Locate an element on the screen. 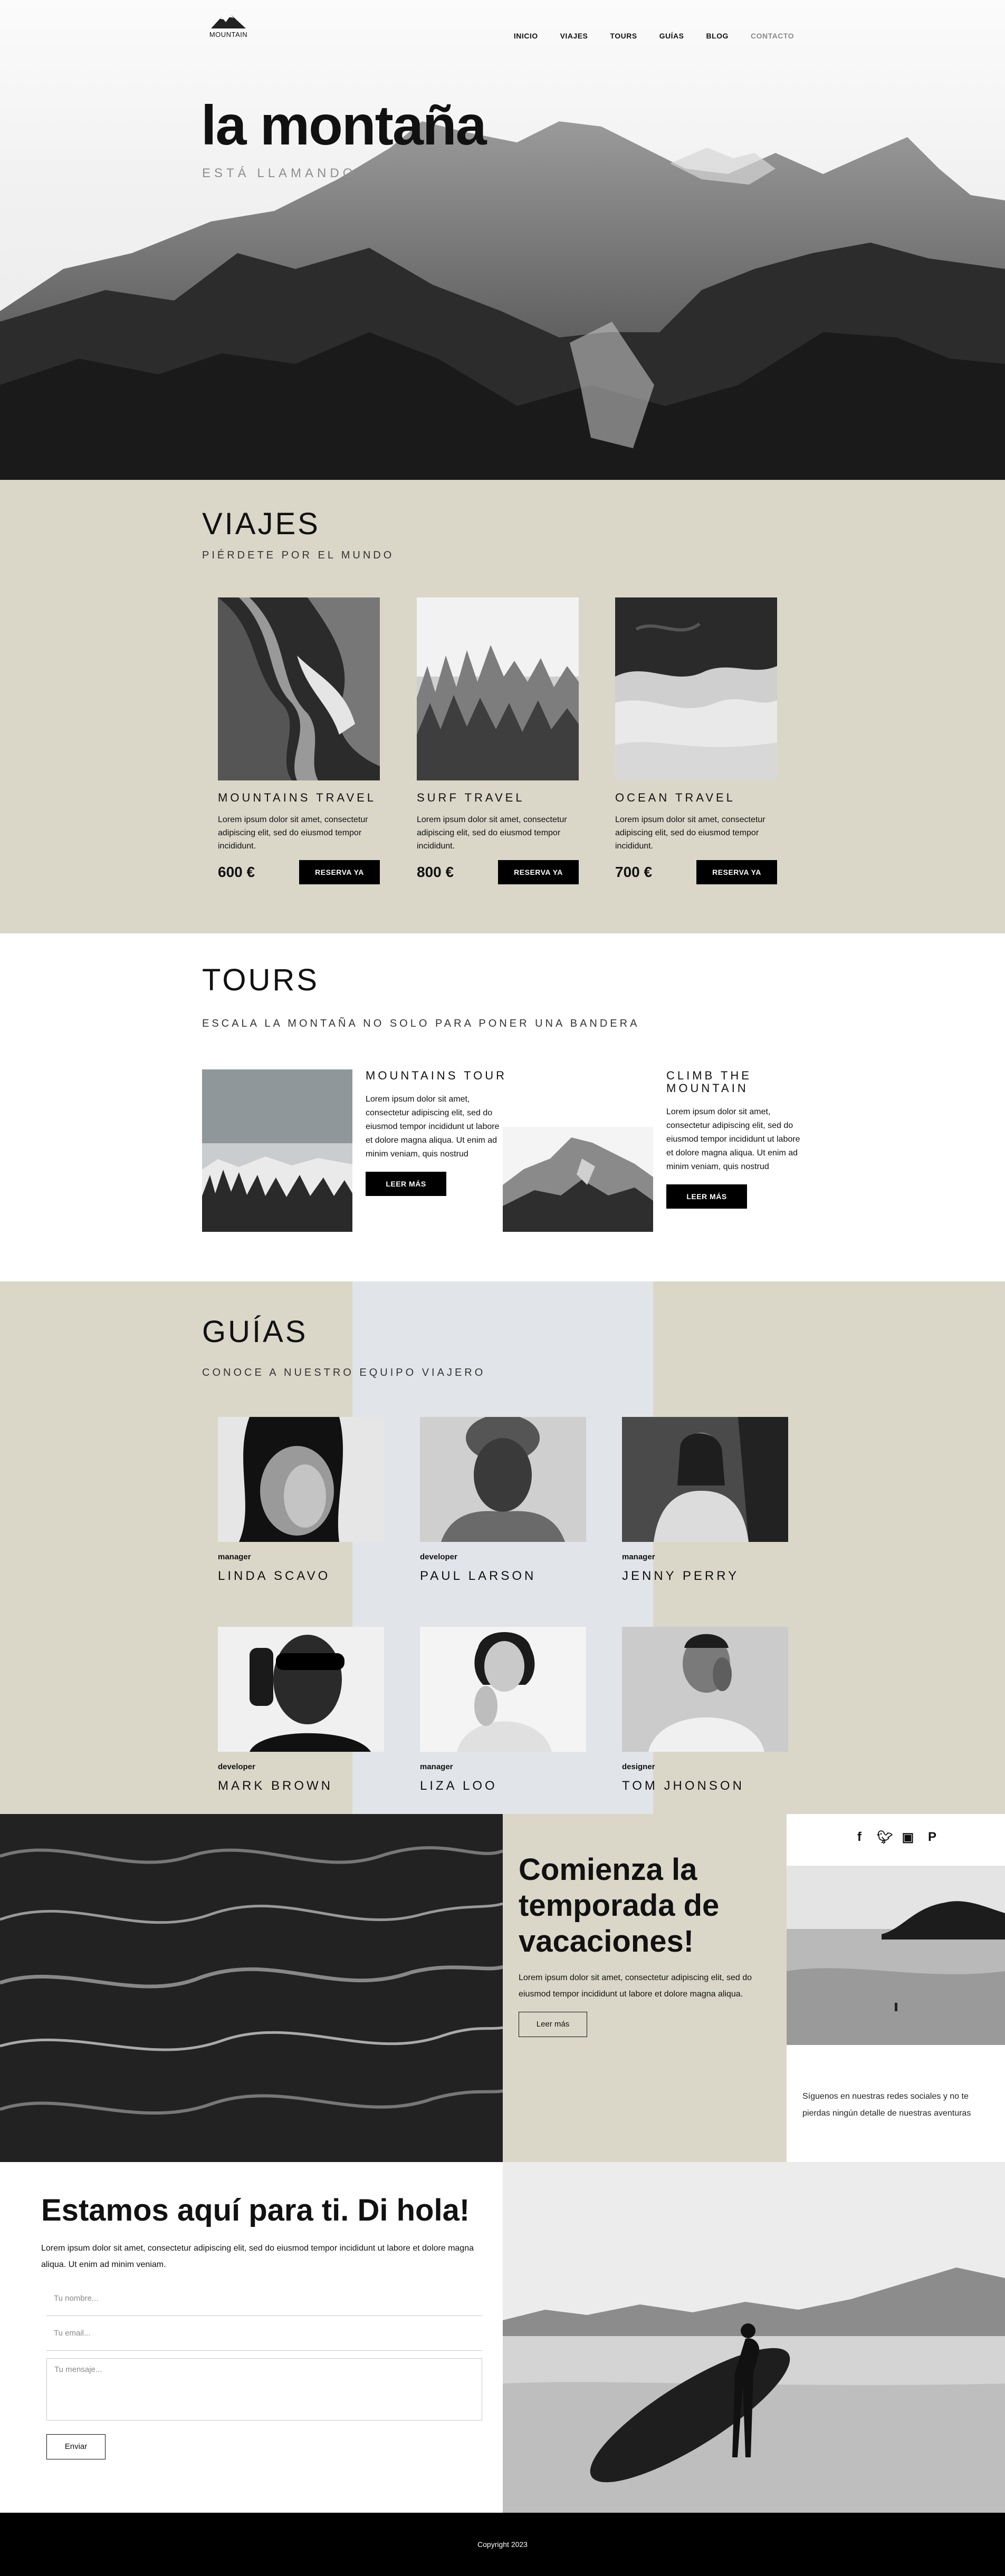 The width and height of the screenshot is (1005, 2576). promo-read-more-button: Leer más is located at coordinates (553, 2024).